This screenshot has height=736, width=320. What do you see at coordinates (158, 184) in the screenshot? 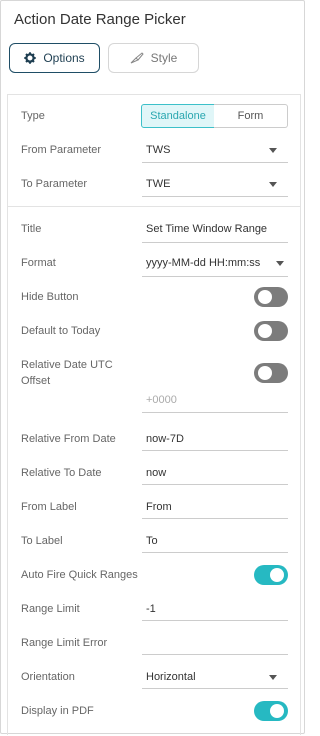
I see `to-parameter-value: TWE` at bounding box center [158, 184].